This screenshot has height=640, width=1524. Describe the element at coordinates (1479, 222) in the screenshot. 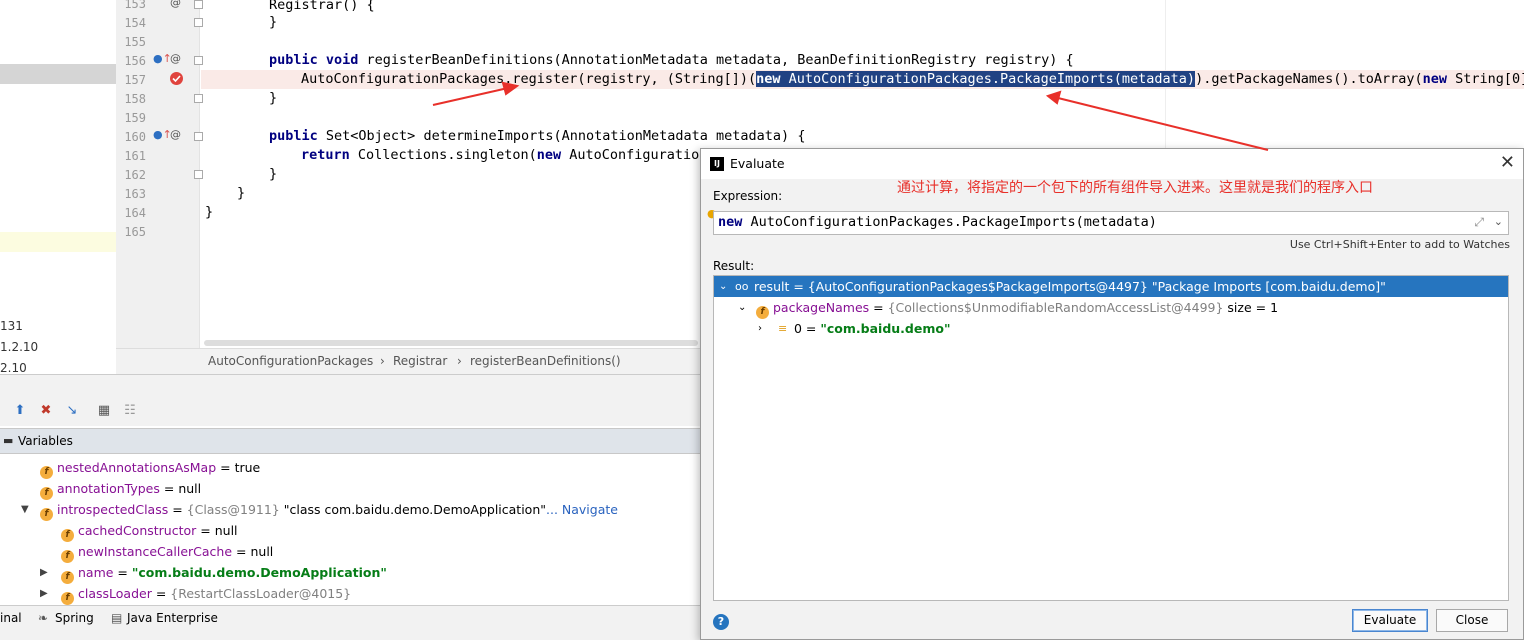

I see `expand-icon: ⤢` at that location.